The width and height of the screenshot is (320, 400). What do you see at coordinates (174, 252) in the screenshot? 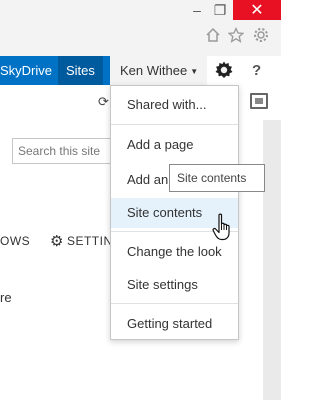
I see `menu-item-change-the-look: Change the look` at bounding box center [174, 252].